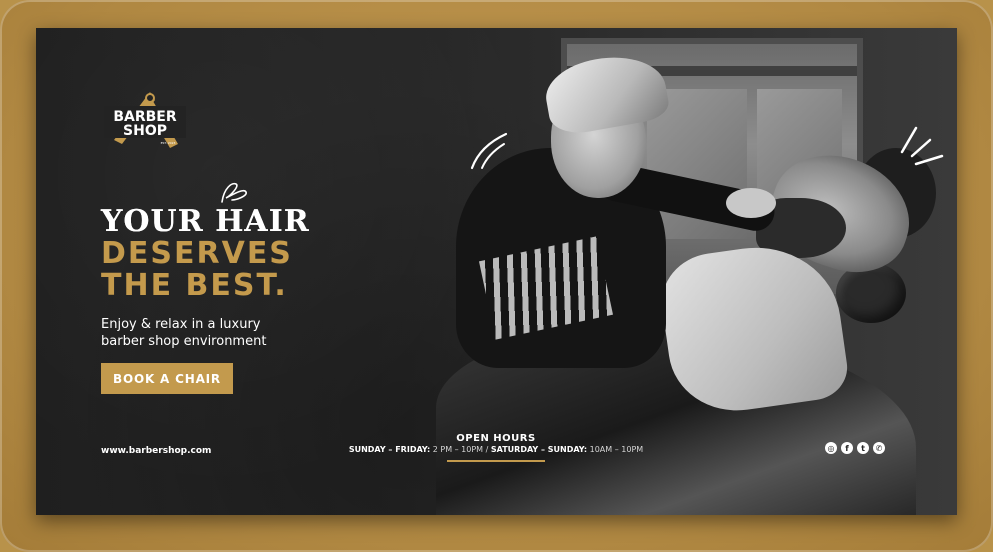 This screenshot has height=552, width=993. What do you see at coordinates (460, 449) in the screenshot?
I see `weekday-time: 2 PM – 10PM /` at bounding box center [460, 449].